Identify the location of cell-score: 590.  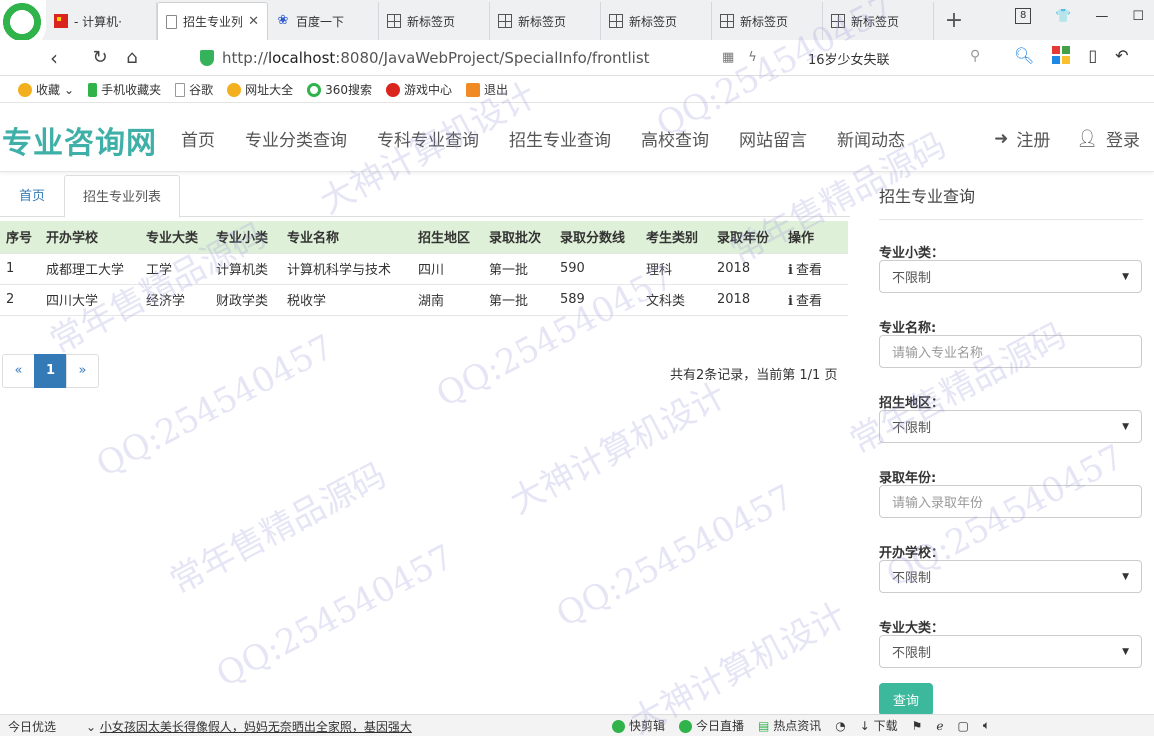
(597, 268).